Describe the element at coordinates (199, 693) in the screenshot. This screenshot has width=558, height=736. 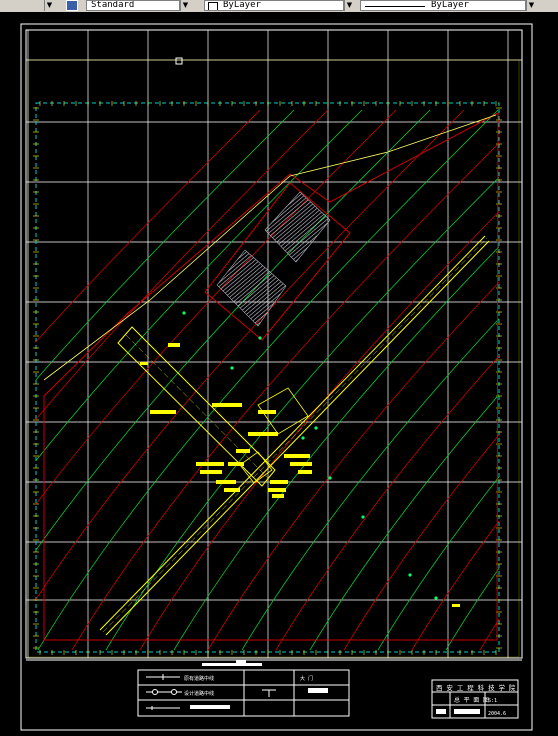
I see `legend-label-2: 设计道路中线` at that location.